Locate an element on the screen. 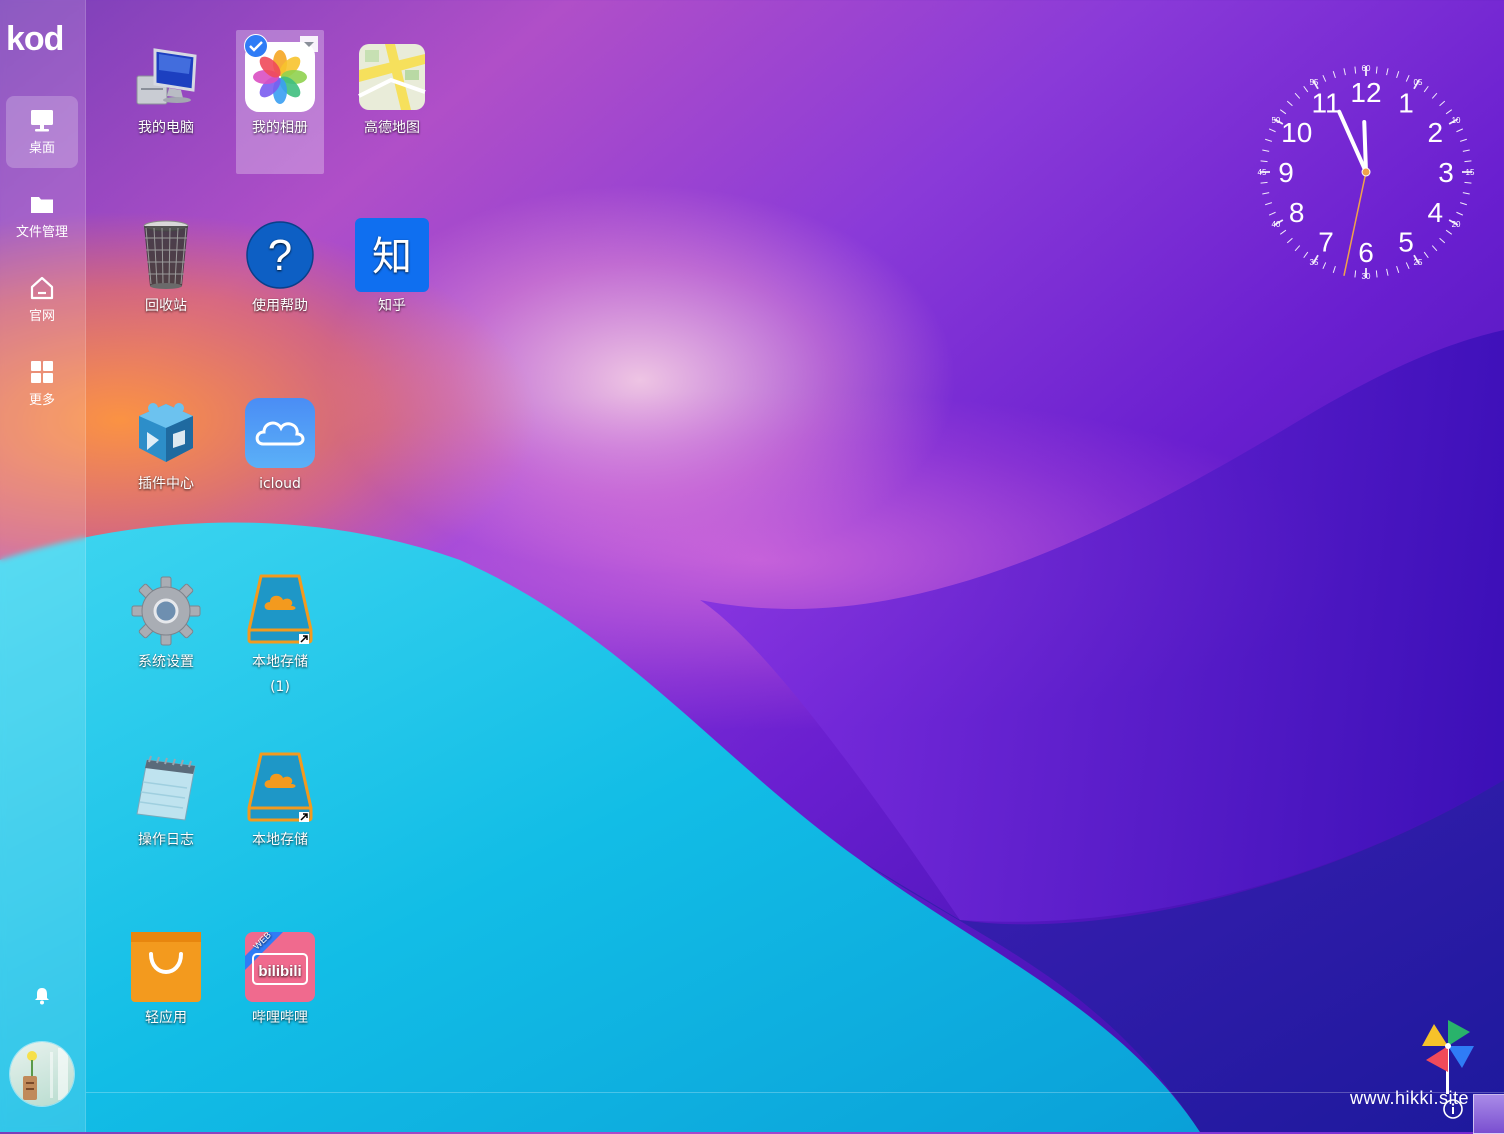 This screenshot has width=1504, height=1134. icon-label: 高德地图 is located at coordinates (392, 128).